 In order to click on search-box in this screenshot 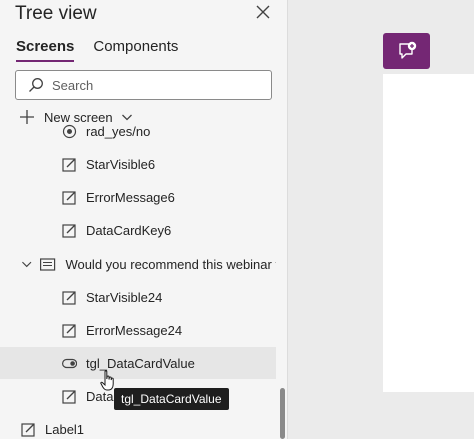, I will do `click(143, 85)`.